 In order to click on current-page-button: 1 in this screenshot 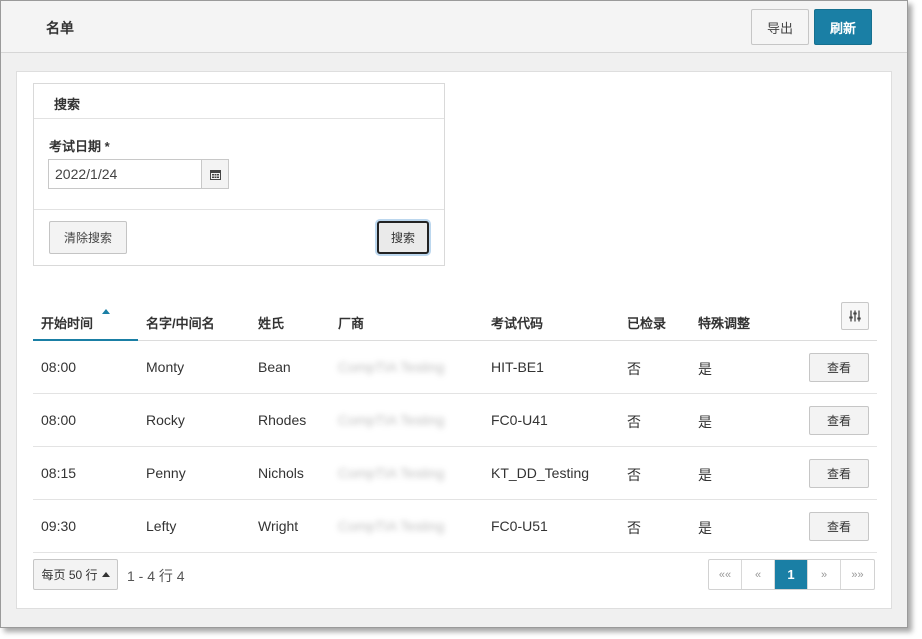, I will do `click(791, 574)`.